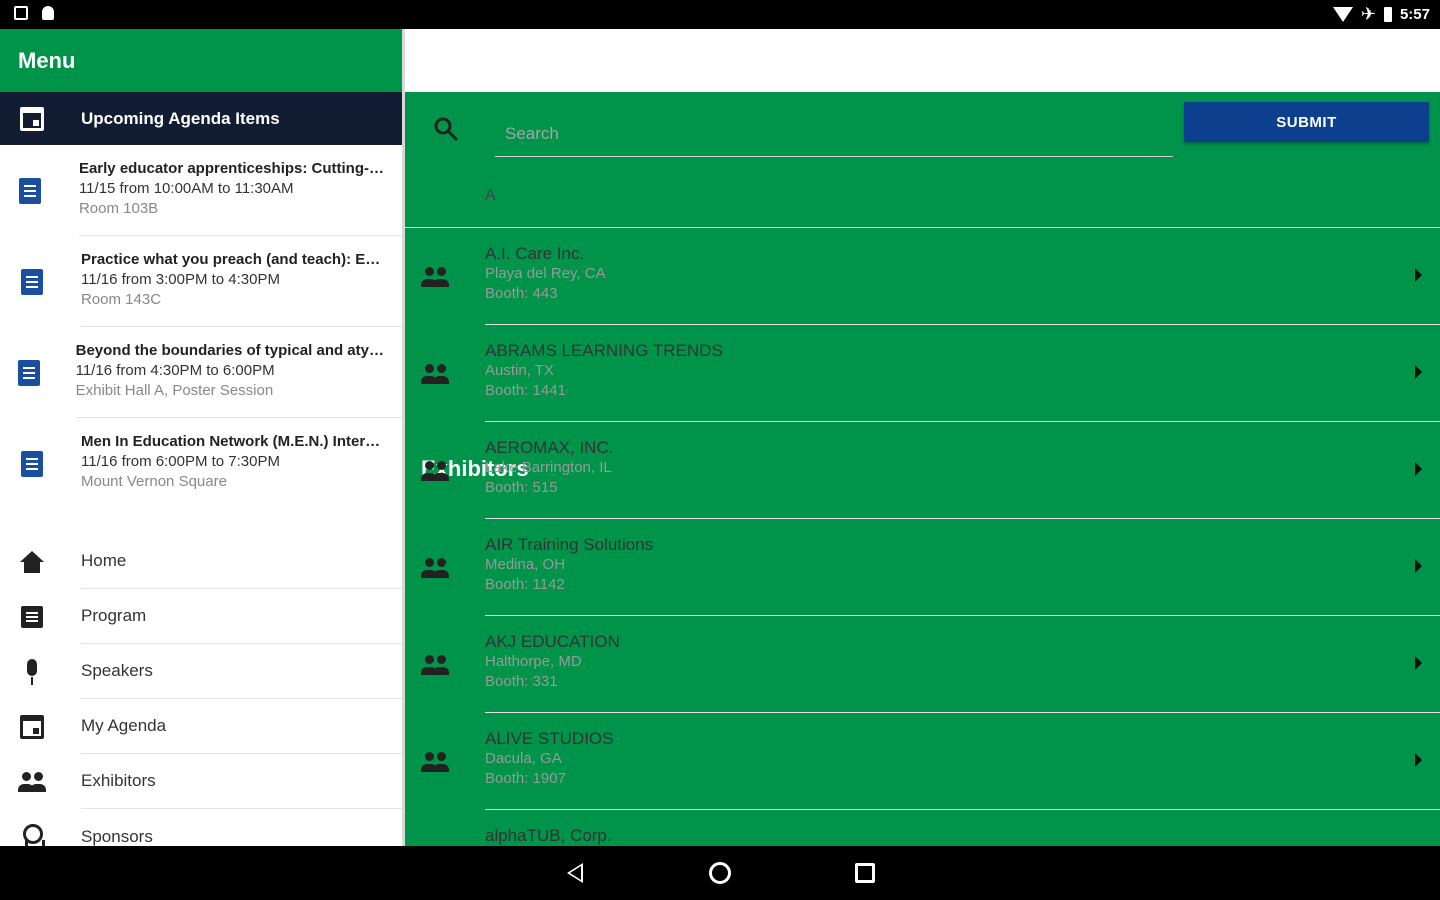 This screenshot has width=1440, height=900. What do you see at coordinates (490, 195) in the screenshot?
I see `section-letter: A` at bounding box center [490, 195].